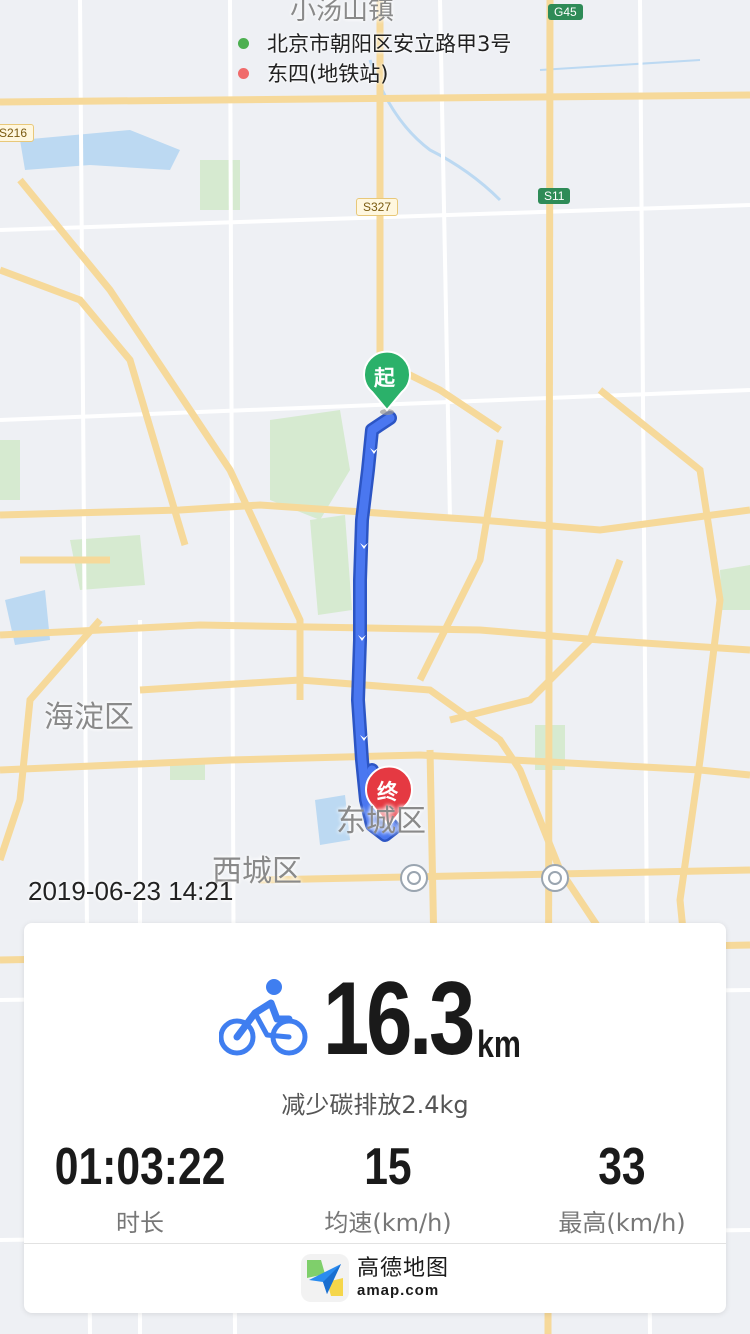 This screenshot has height=1334, width=750. What do you see at coordinates (498, 1045) in the screenshot?
I see `distance-unit: km` at bounding box center [498, 1045].